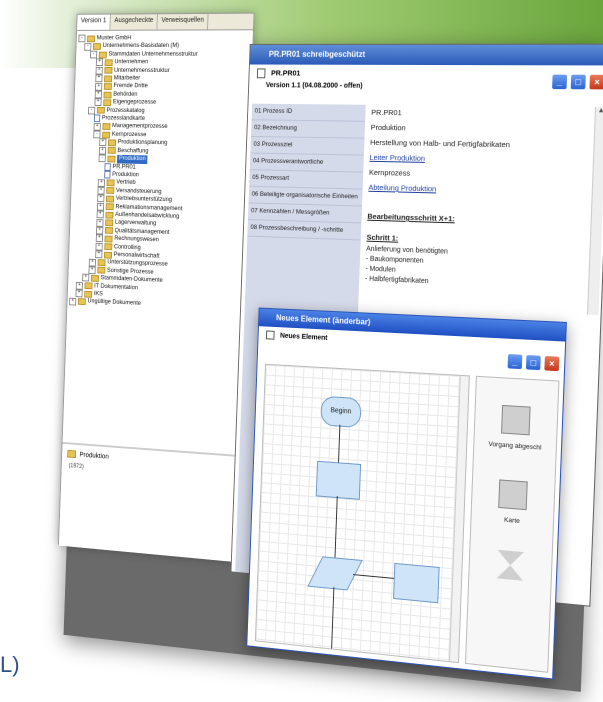  I want to click on hourglass-icon-bottom, so click(510, 572).